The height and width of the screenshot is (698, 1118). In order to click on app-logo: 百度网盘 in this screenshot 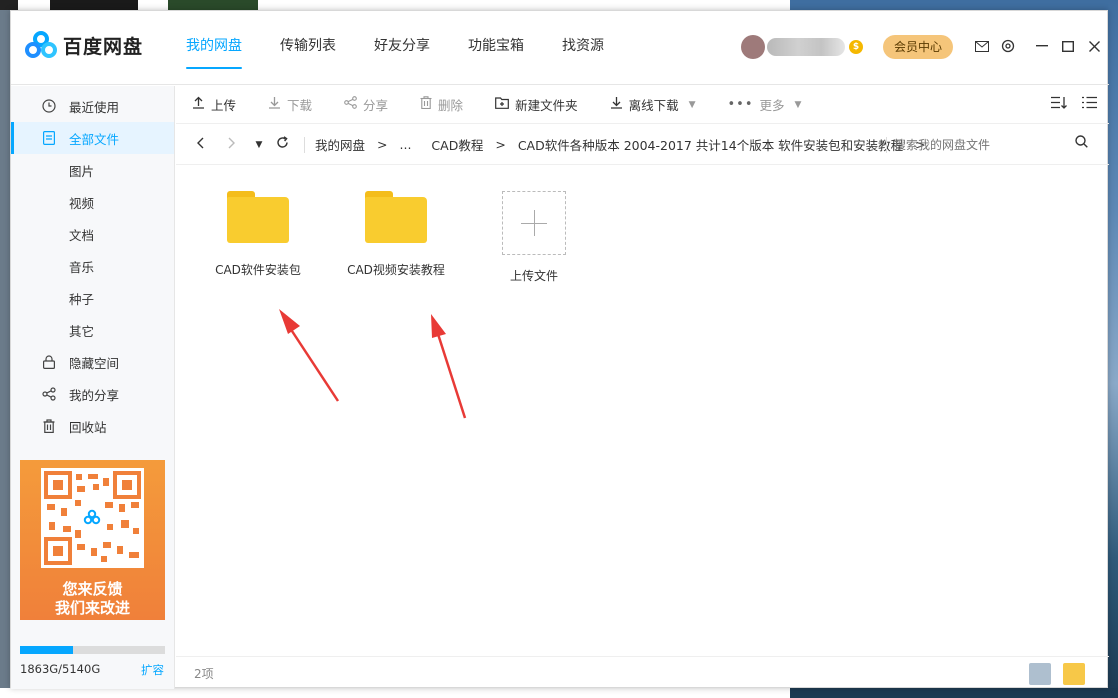, I will do `click(84, 45)`.